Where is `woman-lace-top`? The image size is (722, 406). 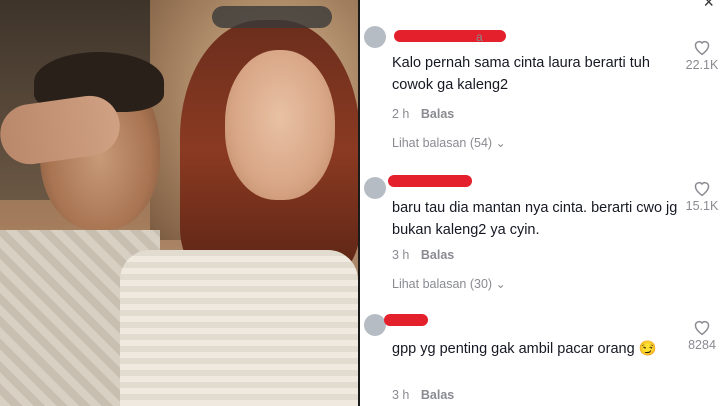 woman-lace-top is located at coordinates (239, 328).